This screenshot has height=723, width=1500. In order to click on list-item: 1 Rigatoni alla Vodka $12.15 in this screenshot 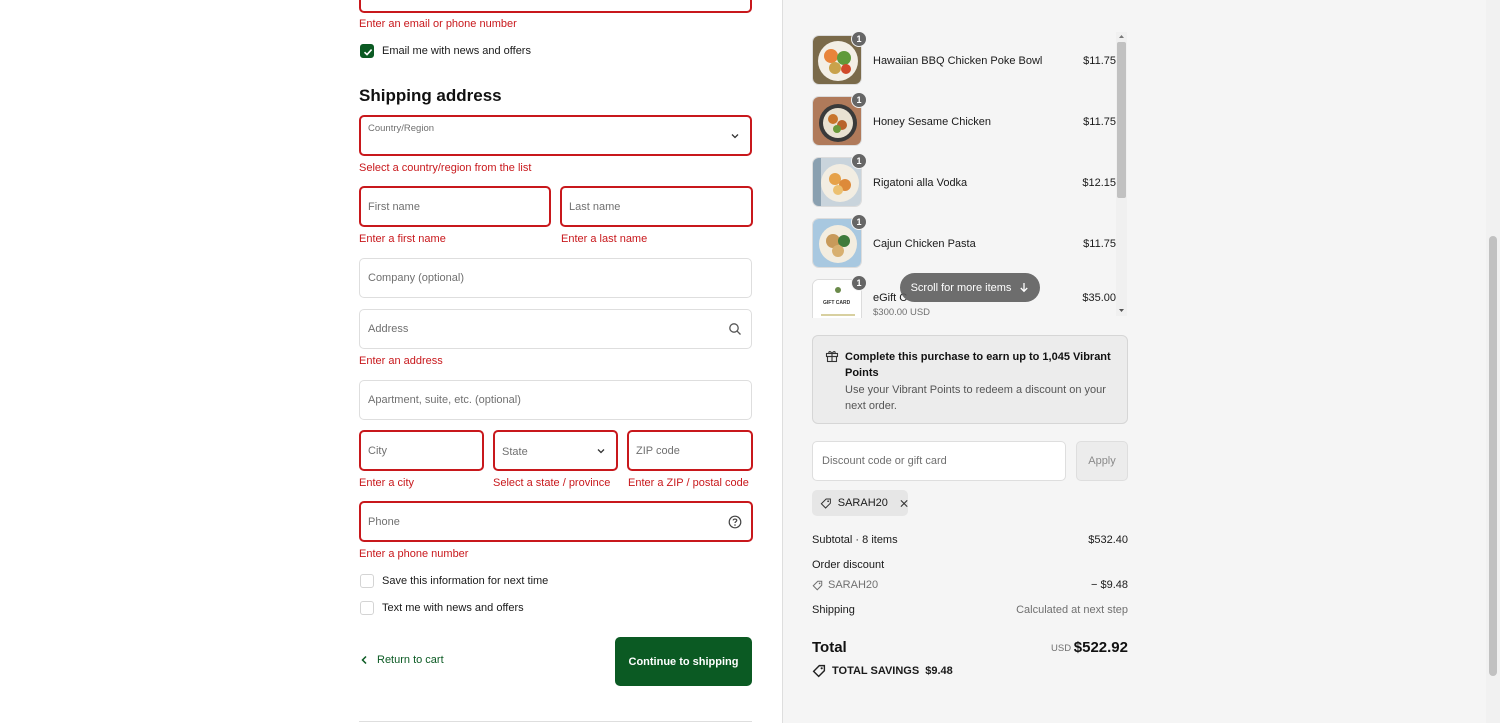, I will do `click(964, 181)`.